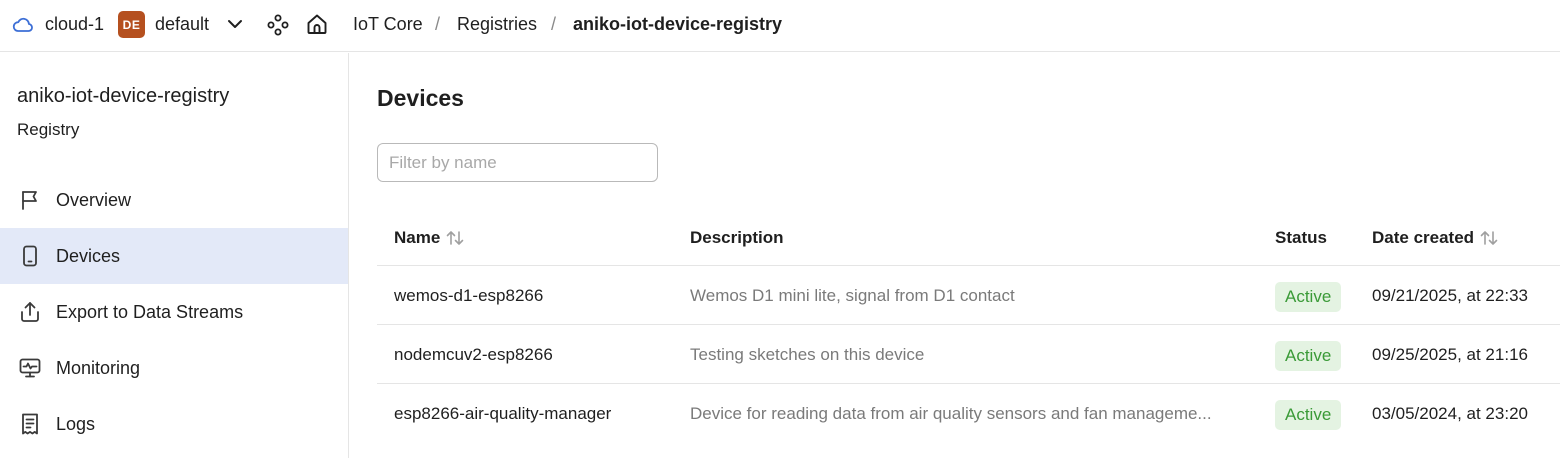  What do you see at coordinates (1450, 413) in the screenshot?
I see `device-date-created: 03/05/2024, at 23:20` at bounding box center [1450, 413].